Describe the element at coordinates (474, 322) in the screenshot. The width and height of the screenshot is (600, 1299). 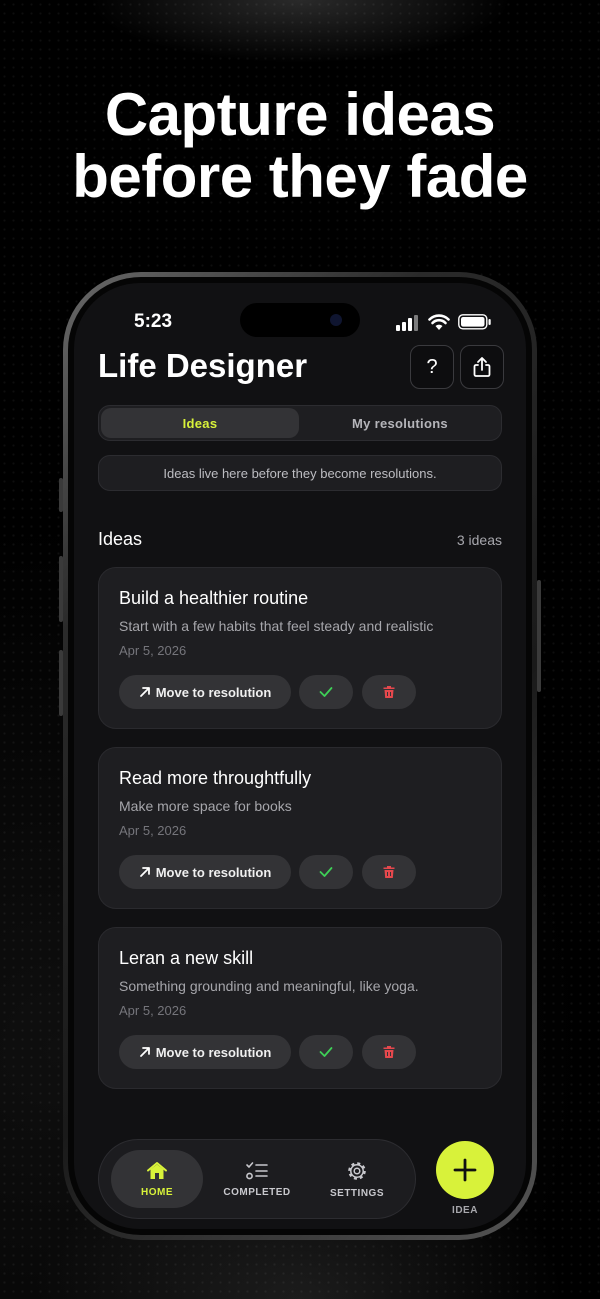
I see `battery-icon` at that location.